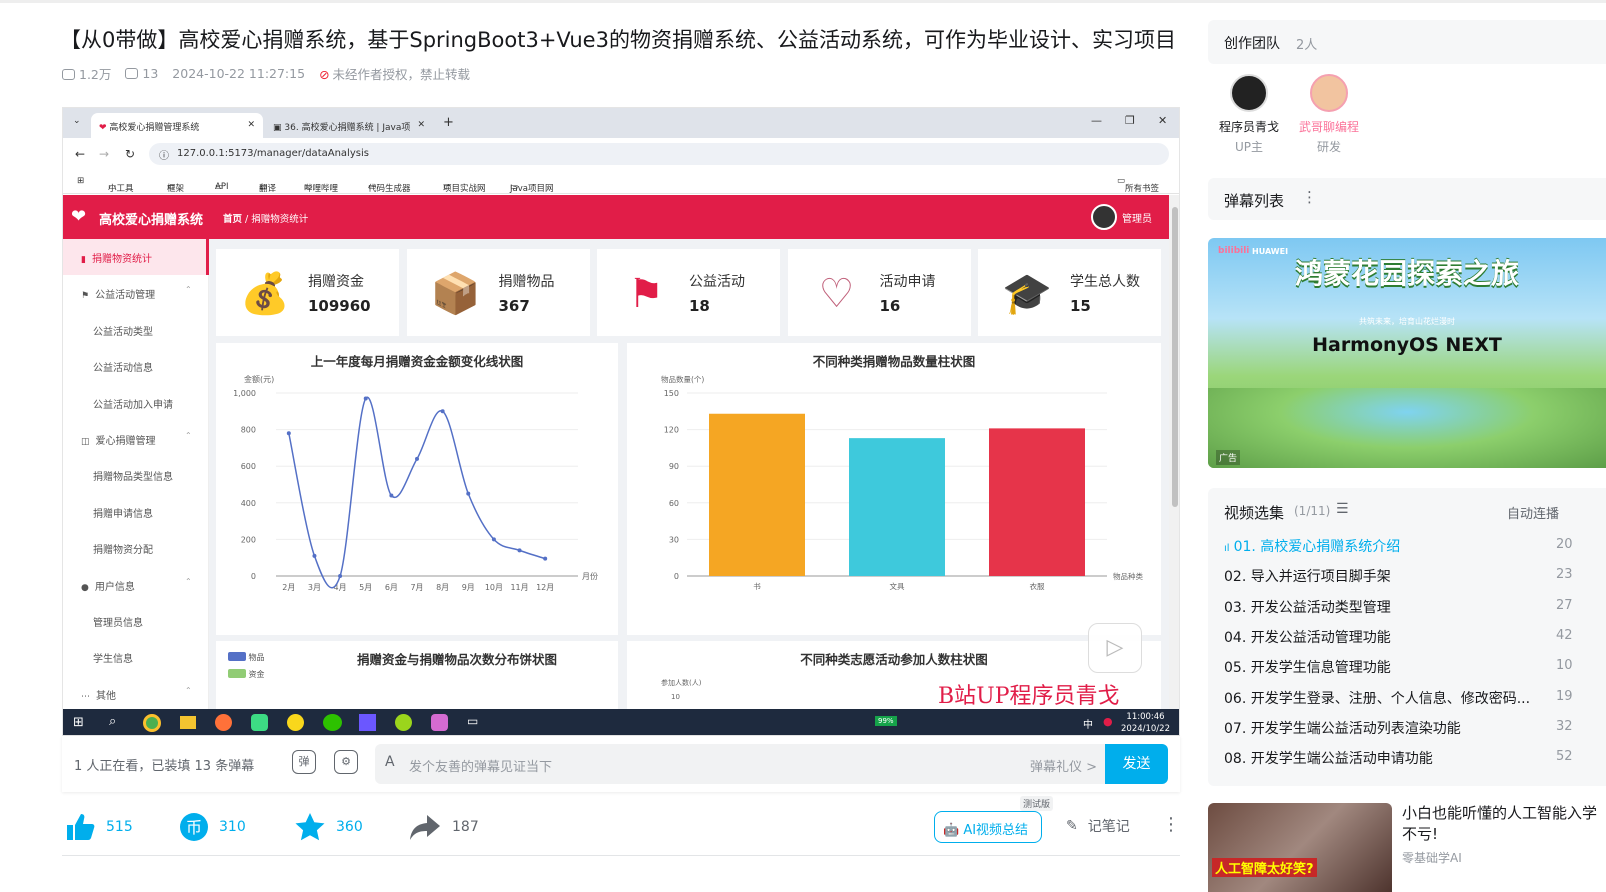  Describe the element at coordinates (136, 621) in the screenshot. I see `sidebar-item: 管理员信息` at that location.